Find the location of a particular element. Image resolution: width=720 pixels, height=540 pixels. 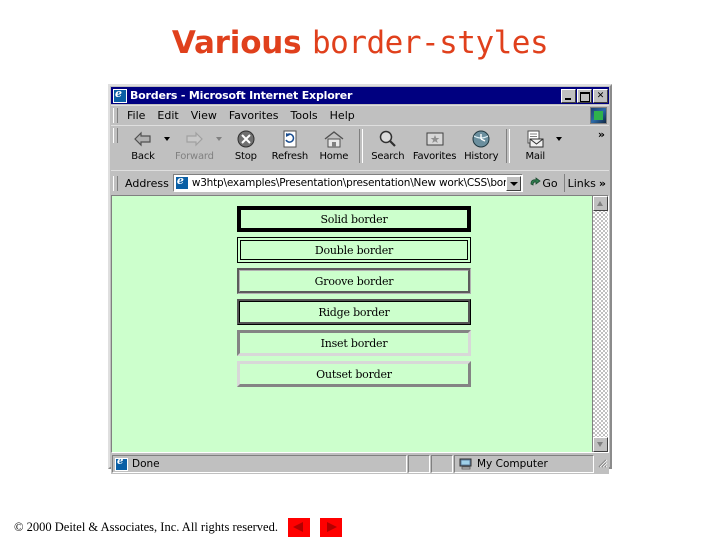

search-button-label: Search is located at coordinates (388, 156).